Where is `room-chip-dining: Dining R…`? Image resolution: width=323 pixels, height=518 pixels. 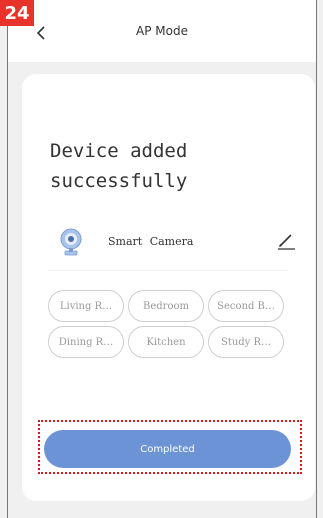 room-chip-dining: Dining R… is located at coordinates (86, 342).